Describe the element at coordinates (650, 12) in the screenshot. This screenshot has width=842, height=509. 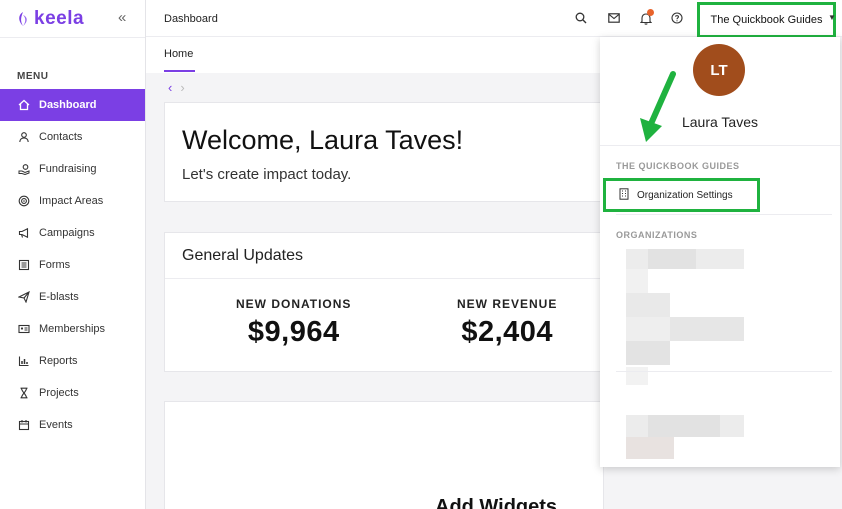
I see `notification-badge` at that location.